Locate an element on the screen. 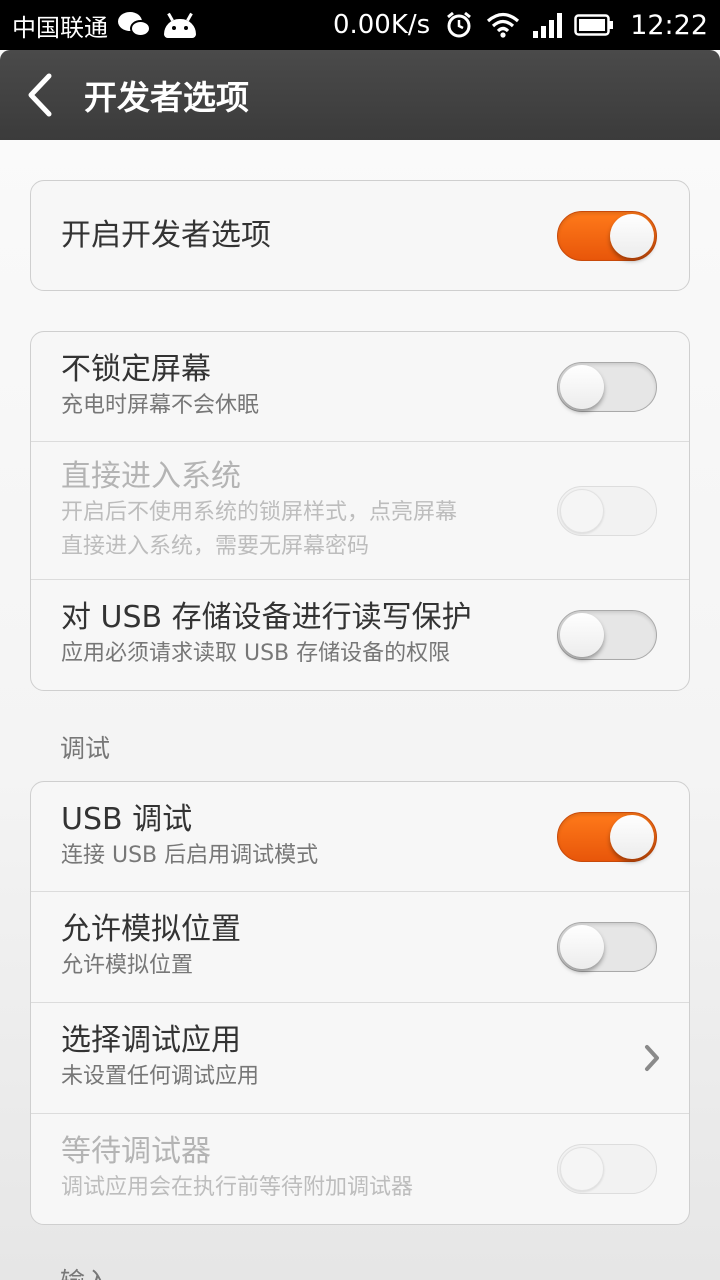 The image size is (720, 1280). mock-location-row: 允许模拟位置 允许模拟位置 is located at coordinates (360, 947).